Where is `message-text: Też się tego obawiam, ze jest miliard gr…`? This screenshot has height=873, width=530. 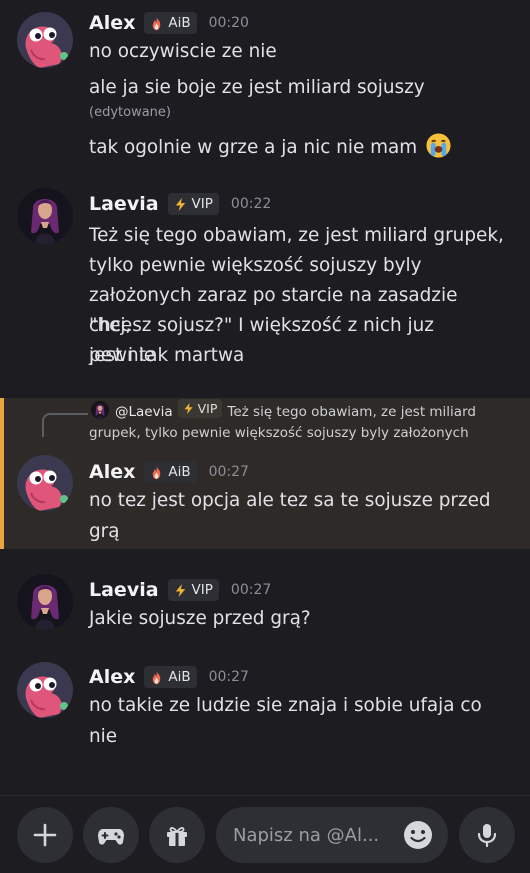
message-text: Też się tego obawiam, ze jest miliard gr… is located at coordinates (296, 236).